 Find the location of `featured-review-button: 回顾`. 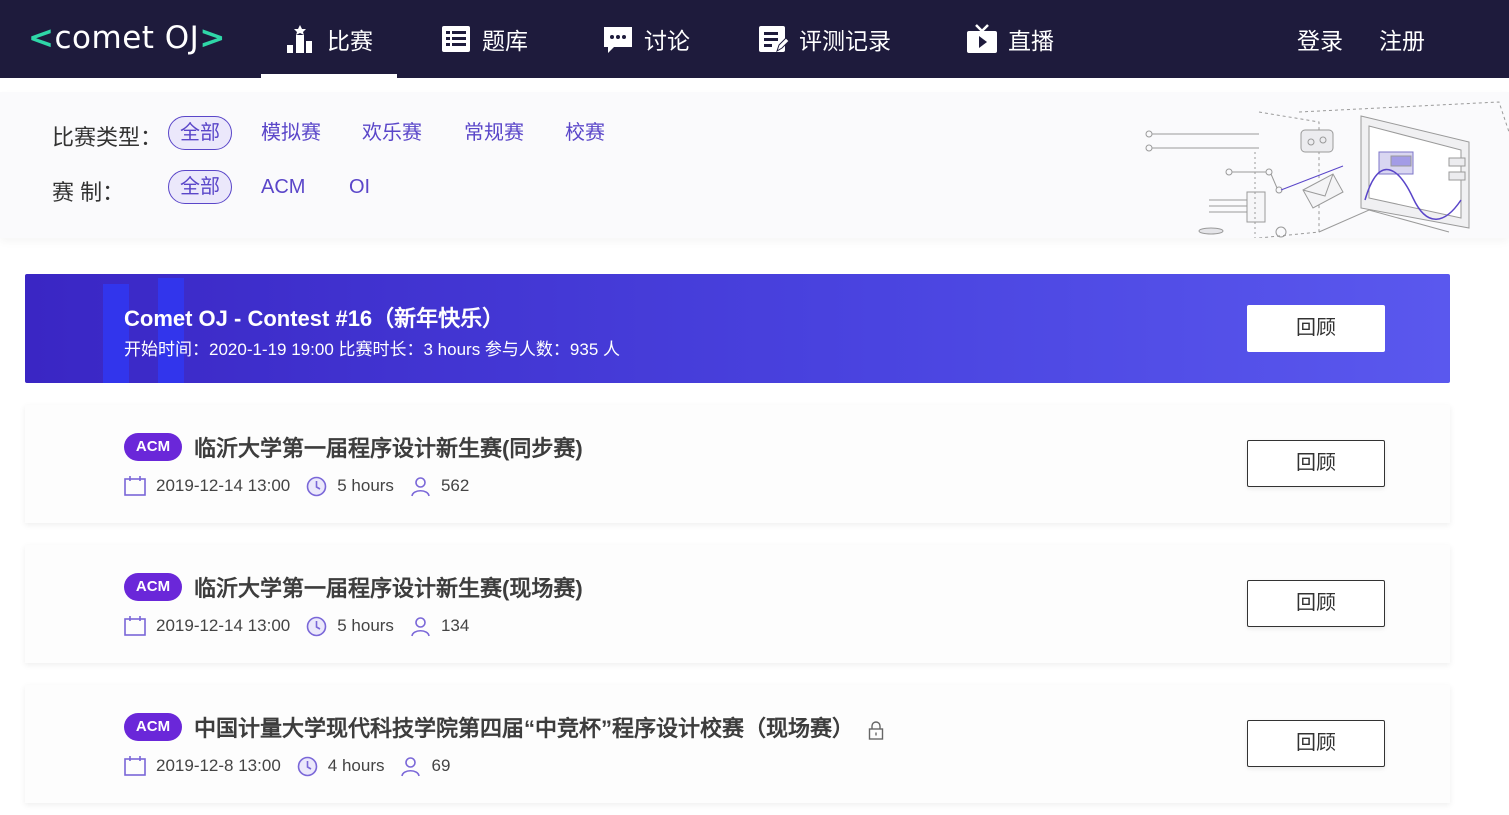

featured-review-button: 回顾 is located at coordinates (1316, 328).